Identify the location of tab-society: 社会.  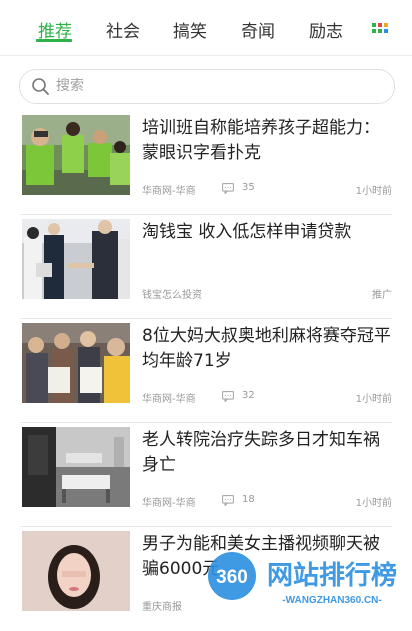
(123, 29).